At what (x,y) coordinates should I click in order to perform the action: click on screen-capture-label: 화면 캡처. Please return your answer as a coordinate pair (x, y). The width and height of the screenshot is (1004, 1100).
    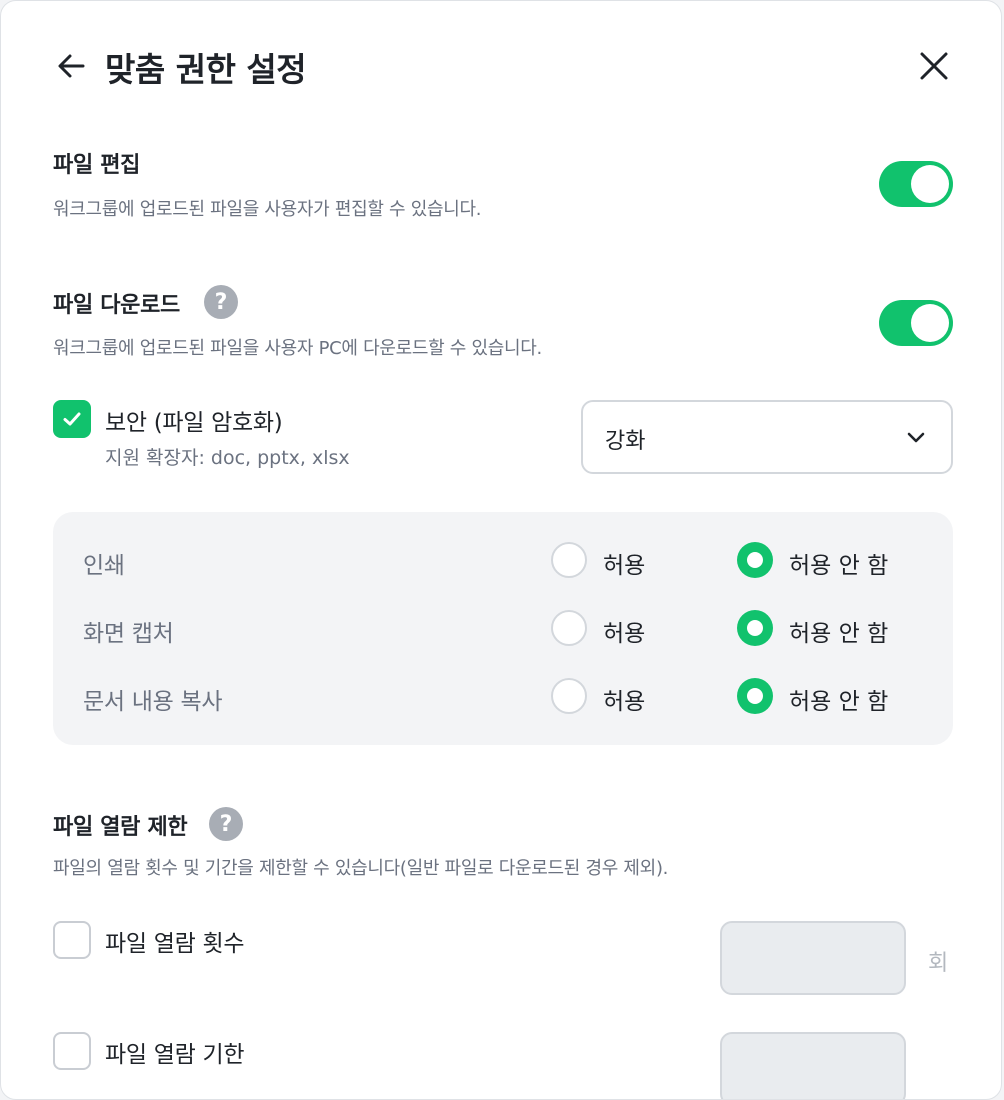
    Looking at the image, I should click on (128, 634).